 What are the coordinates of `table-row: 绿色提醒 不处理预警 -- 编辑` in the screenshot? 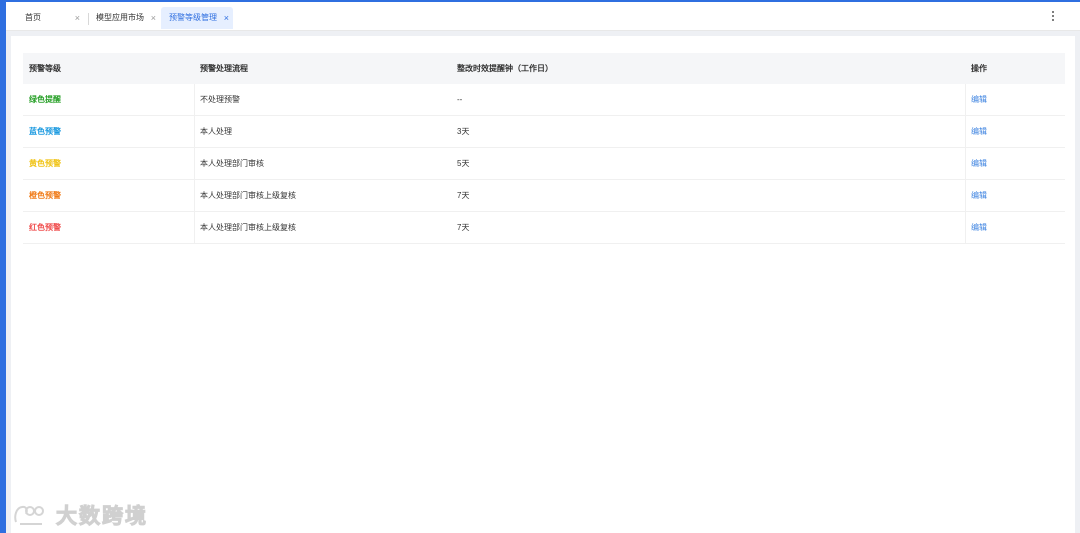 It's located at (544, 100).